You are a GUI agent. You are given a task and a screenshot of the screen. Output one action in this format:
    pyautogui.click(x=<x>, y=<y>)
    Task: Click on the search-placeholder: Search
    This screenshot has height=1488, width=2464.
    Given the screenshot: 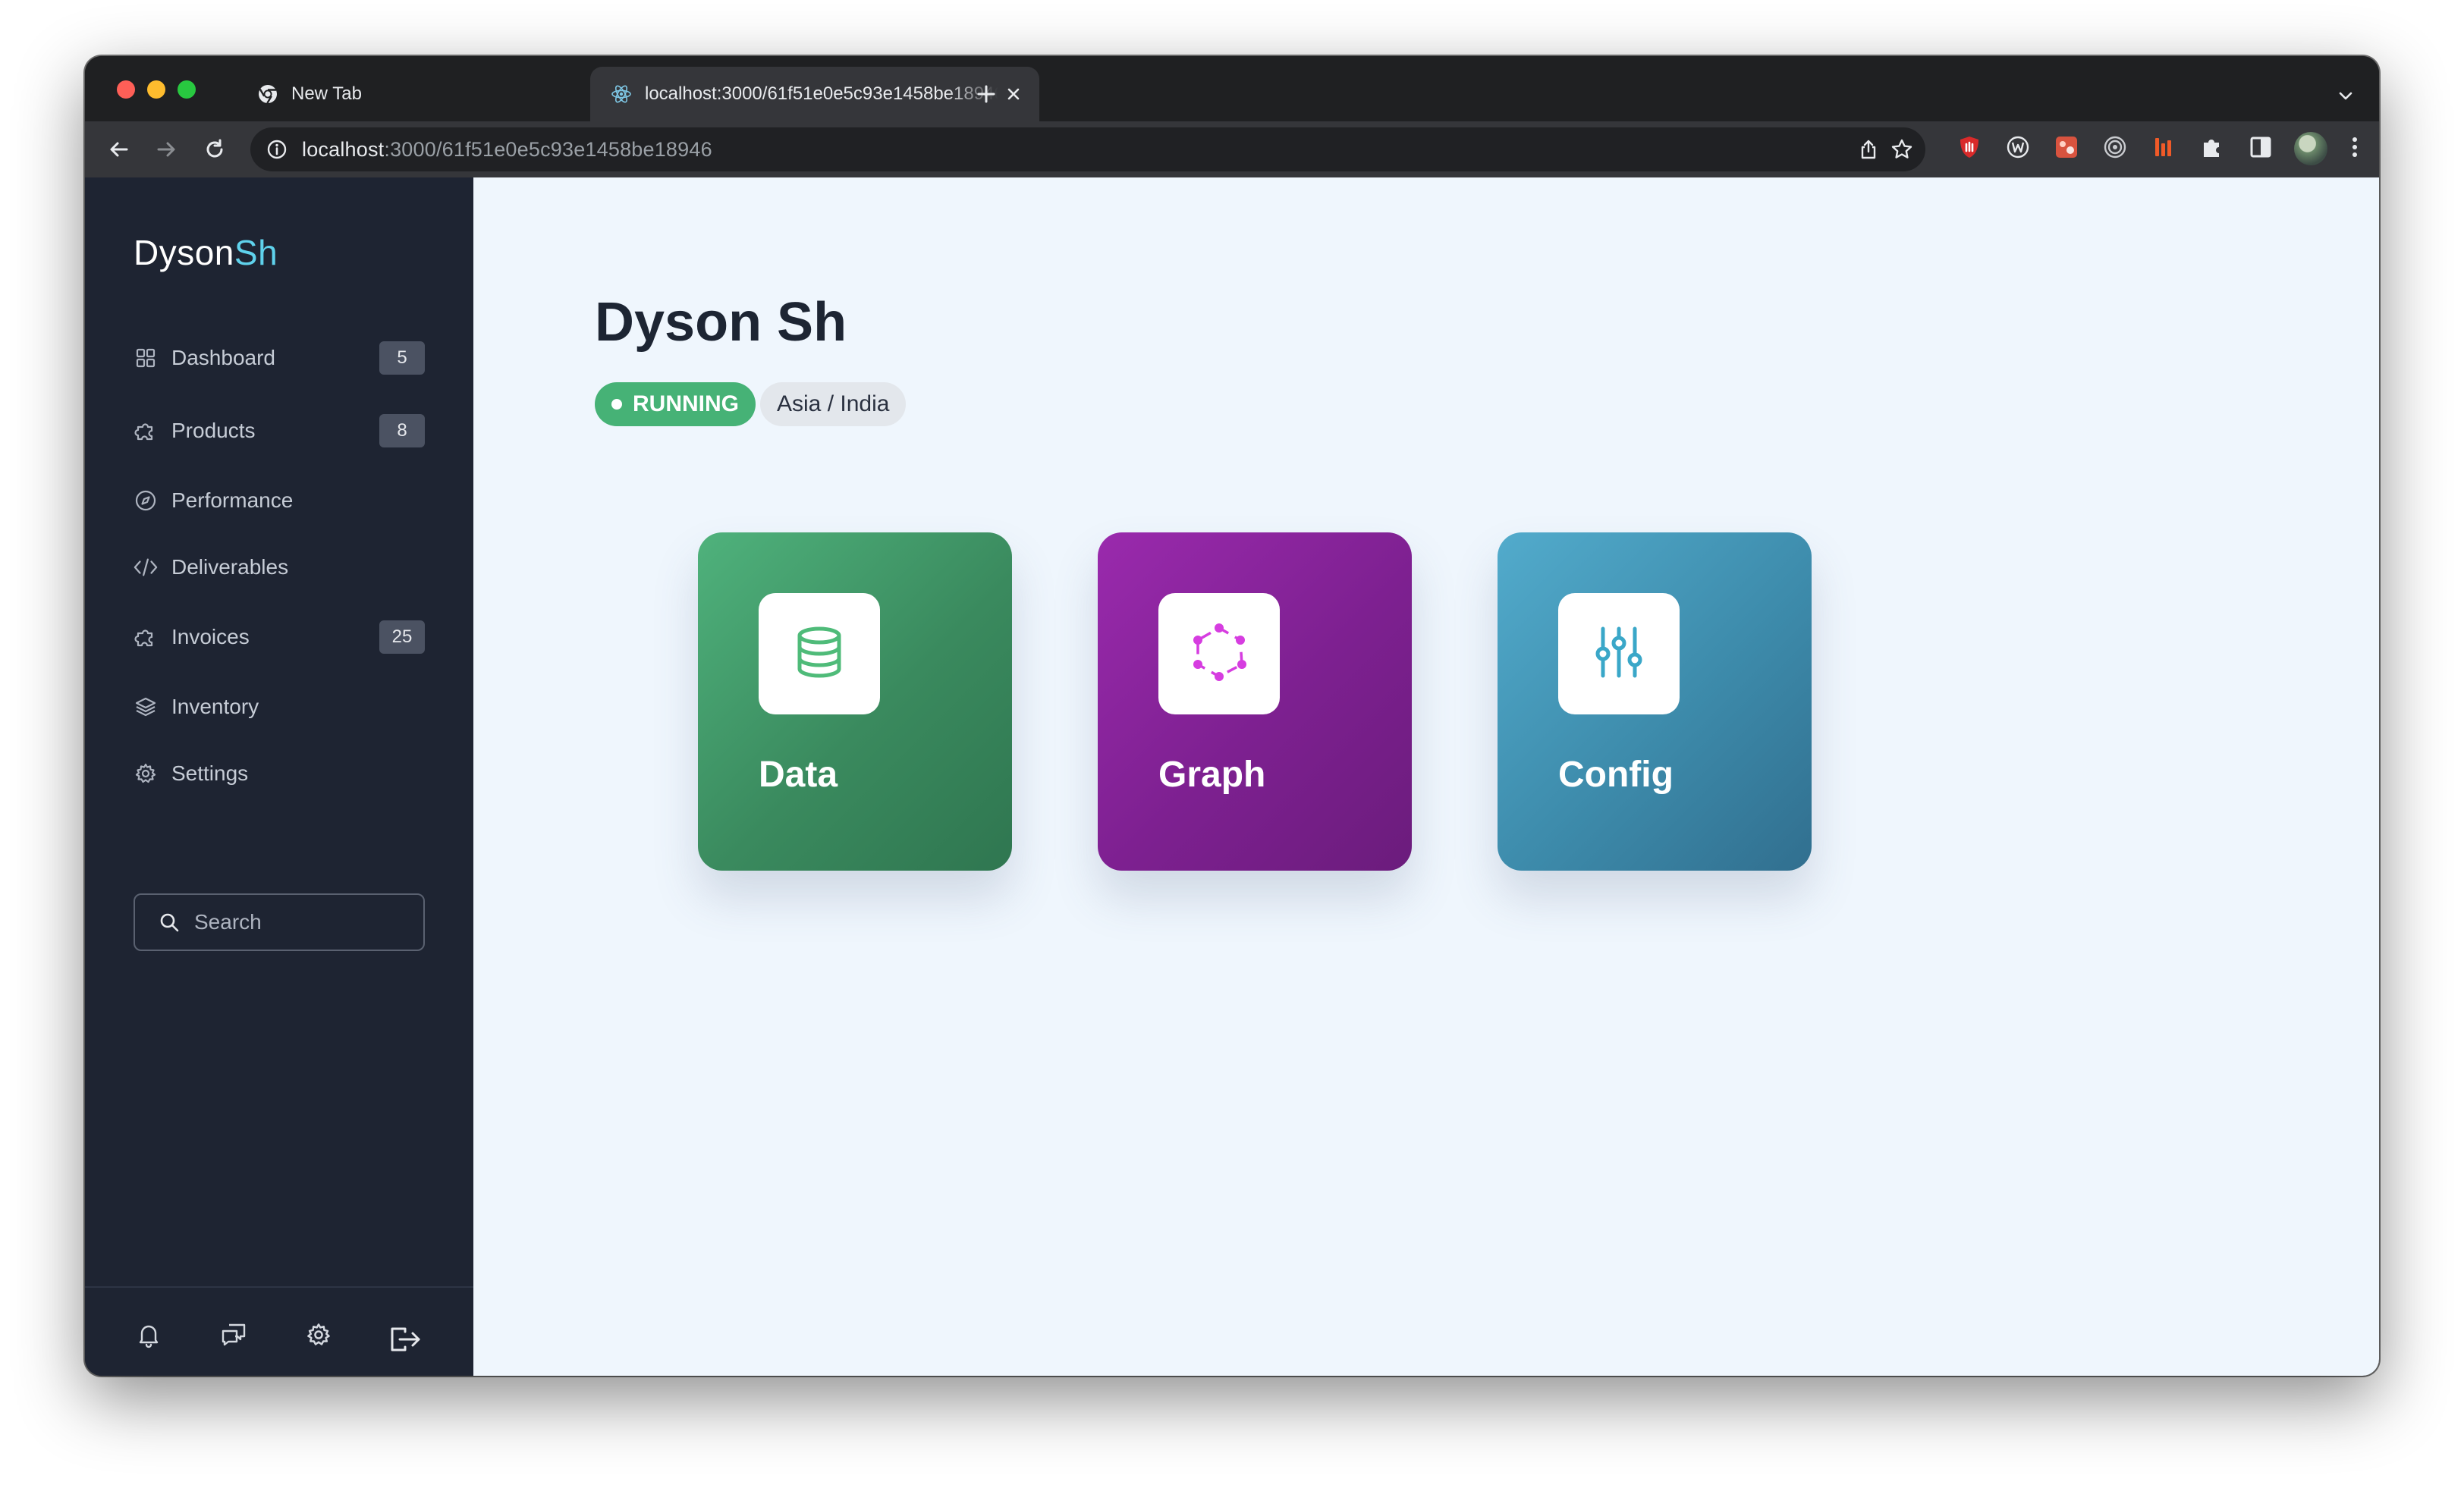 What is the action you would take?
    pyautogui.click(x=228, y=922)
    